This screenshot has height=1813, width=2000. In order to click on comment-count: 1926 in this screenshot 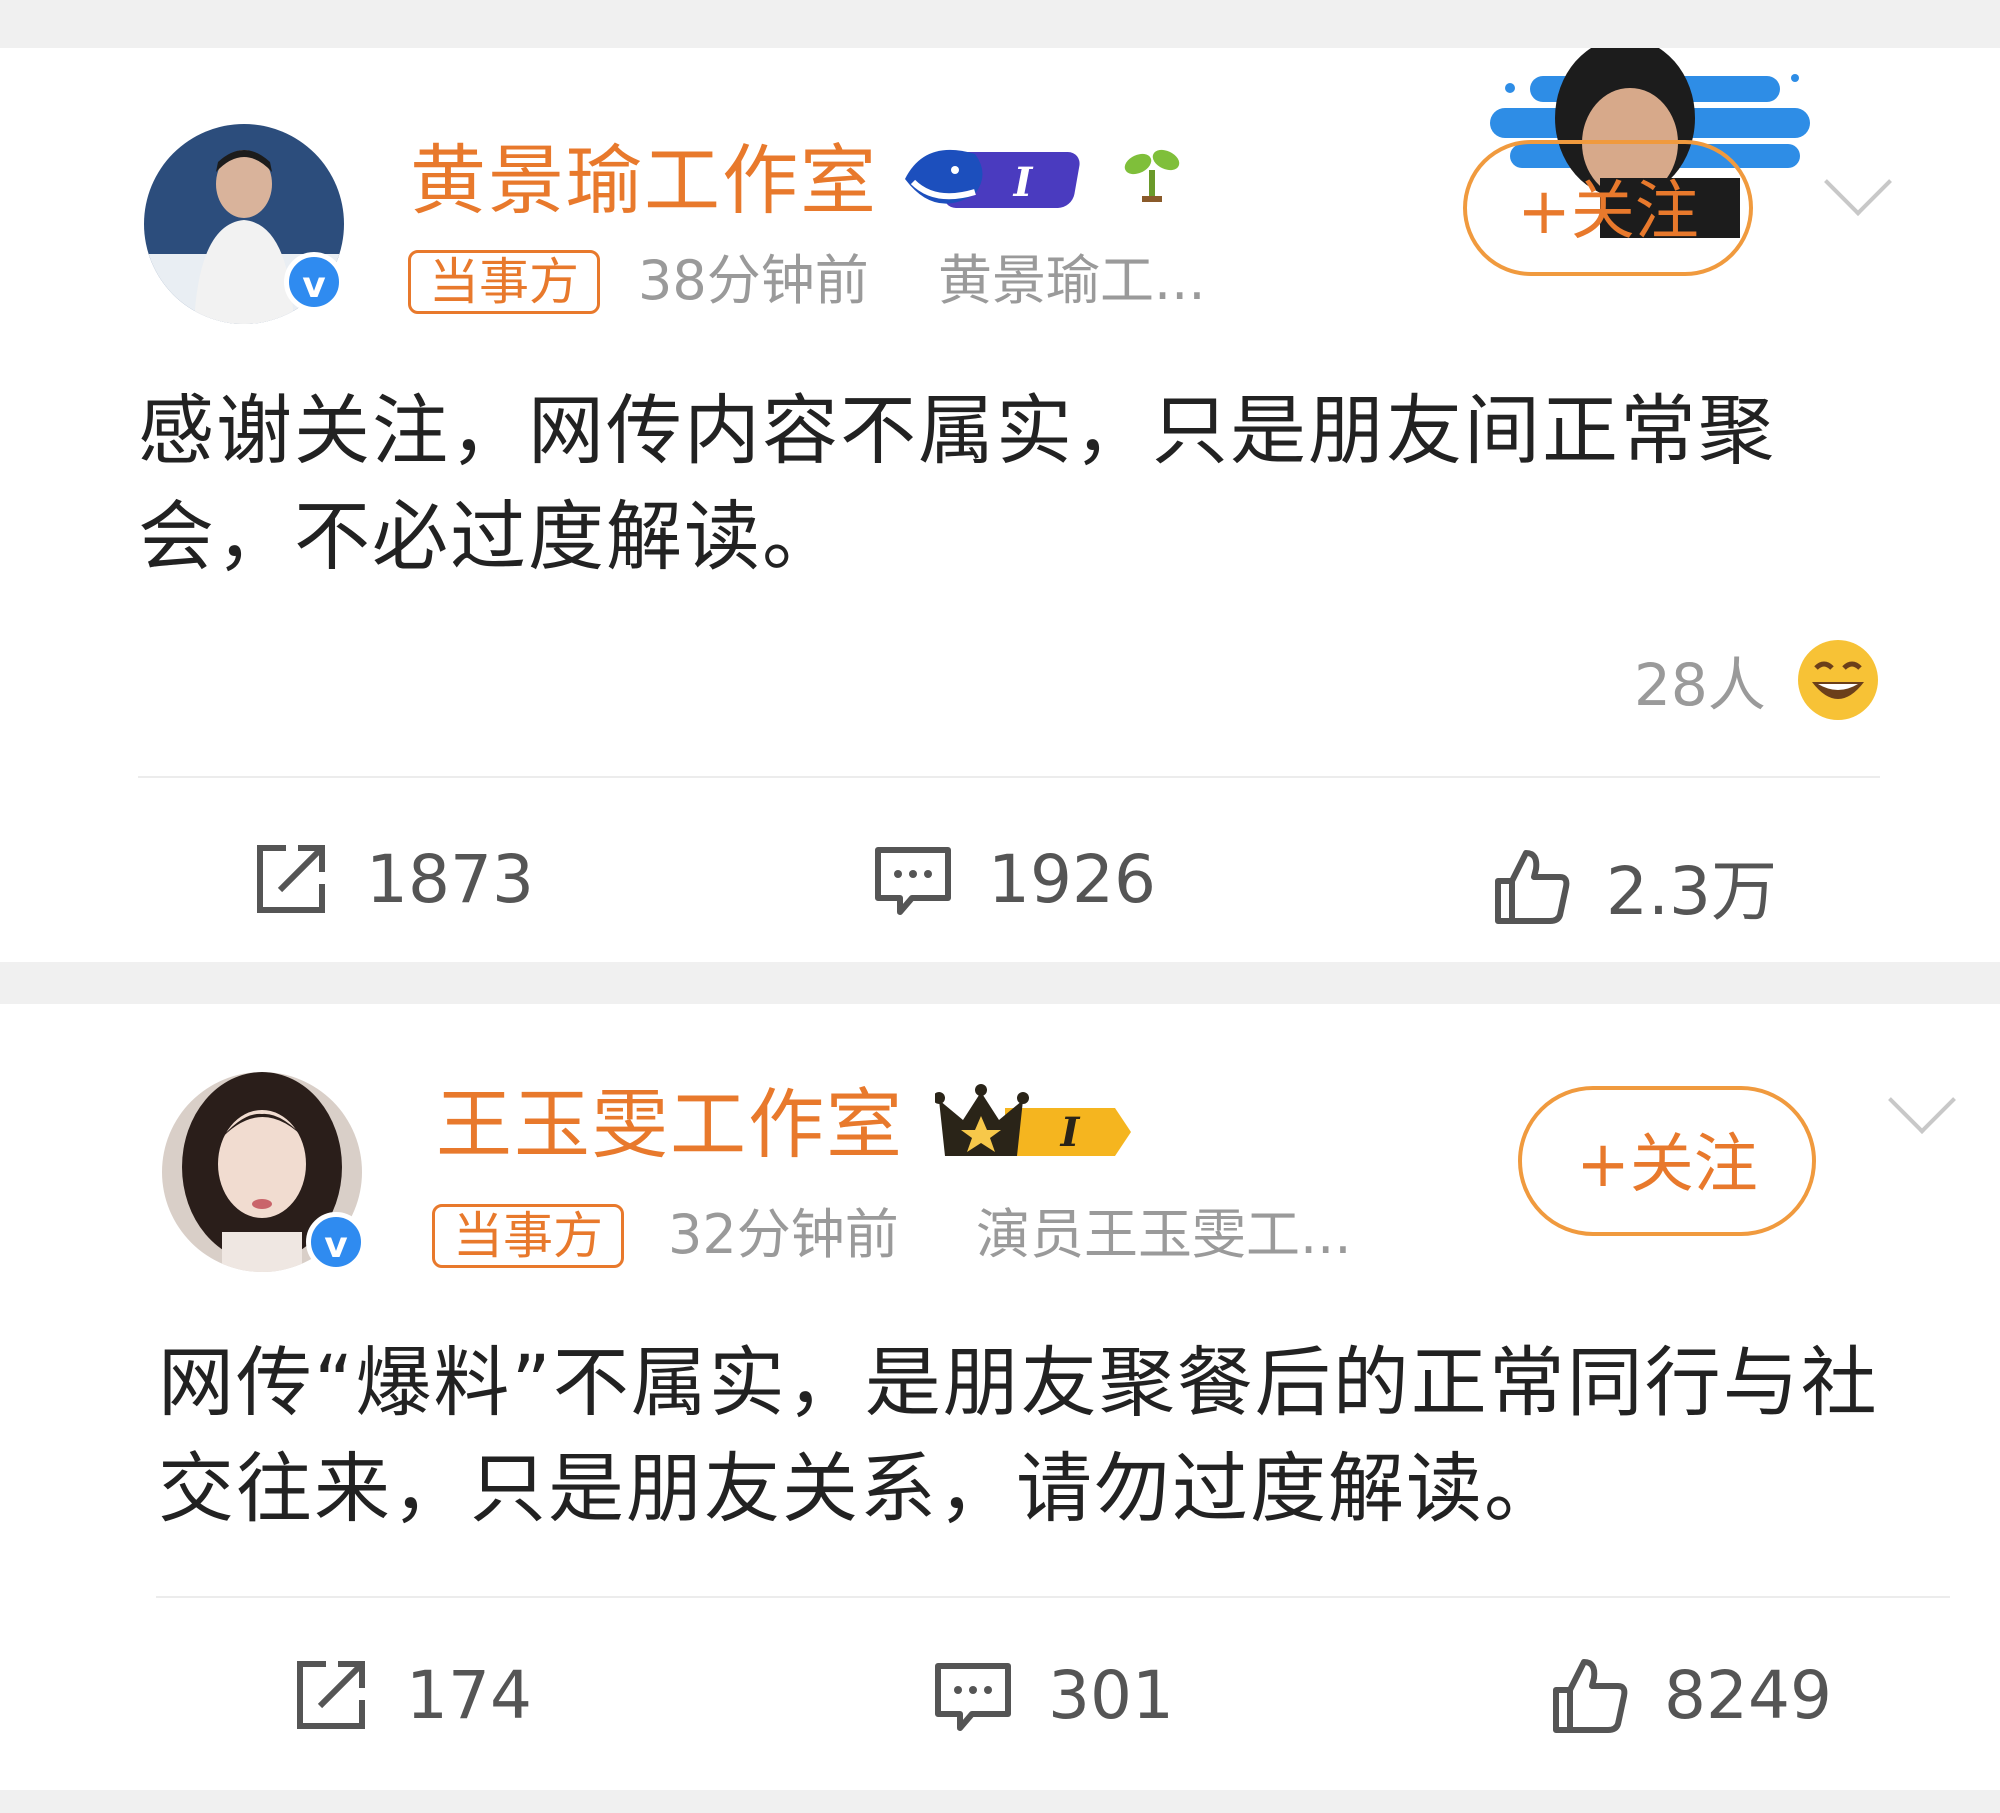, I will do `click(1072, 879)`.